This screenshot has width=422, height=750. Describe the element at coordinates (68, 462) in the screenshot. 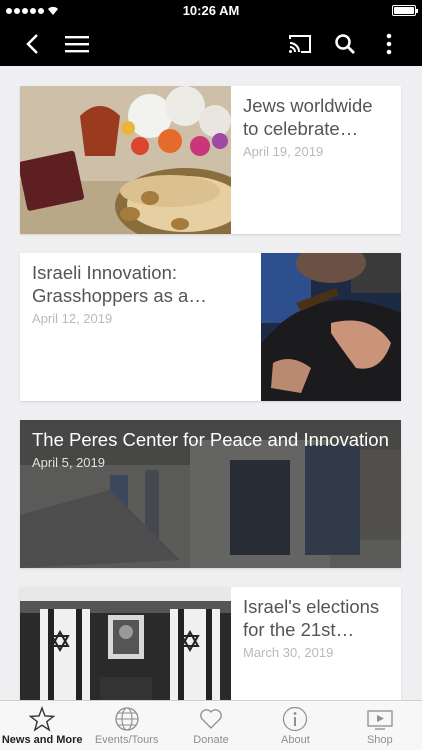

I see `article-date: April 5, 2019` at that location.